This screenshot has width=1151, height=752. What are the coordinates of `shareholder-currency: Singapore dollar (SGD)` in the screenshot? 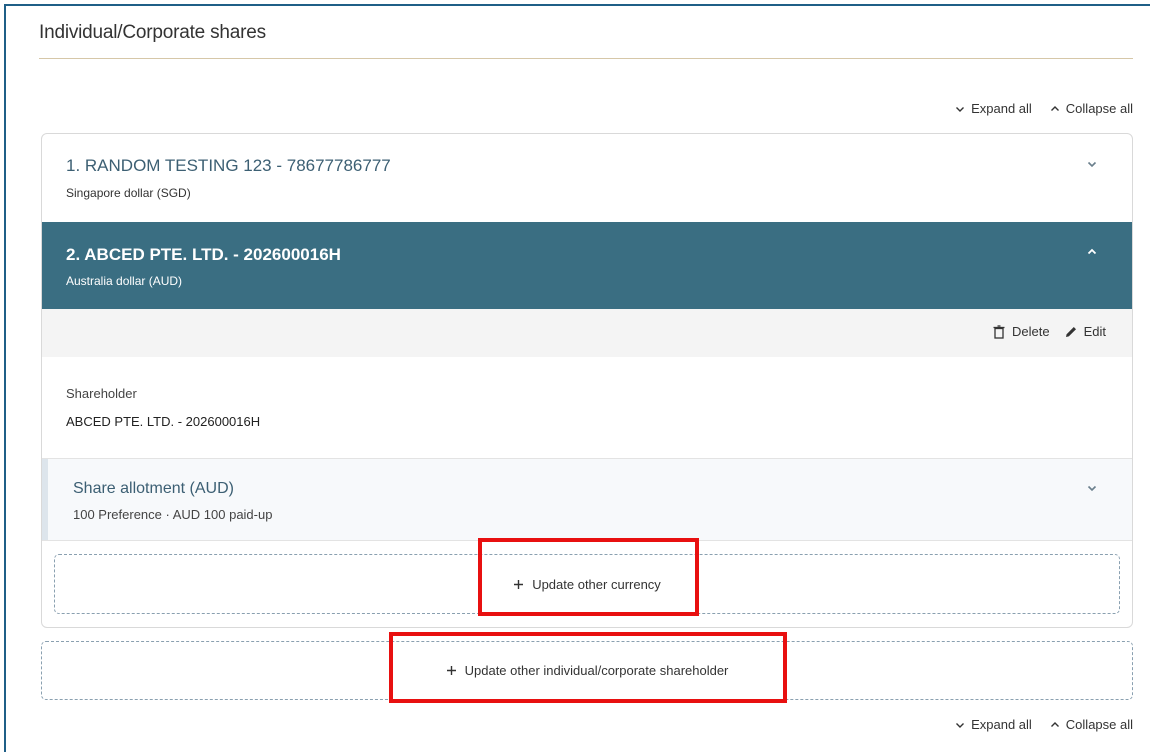 It's located at (128, 193).